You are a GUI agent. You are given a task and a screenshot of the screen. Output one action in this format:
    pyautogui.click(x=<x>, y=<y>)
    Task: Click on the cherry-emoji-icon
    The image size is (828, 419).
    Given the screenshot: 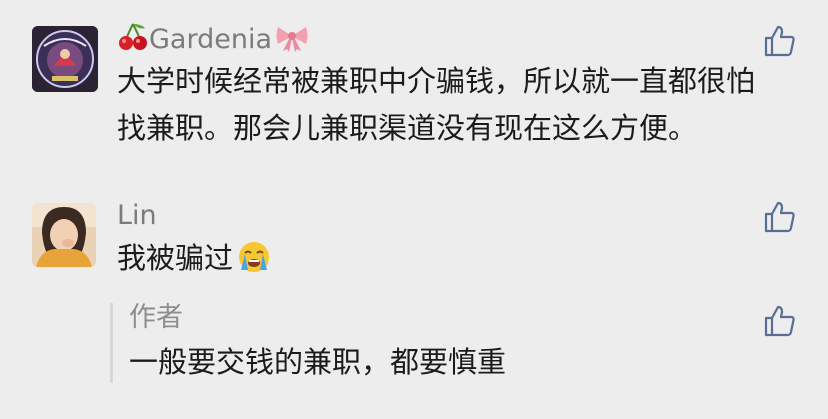 What is the action you would take?
    pyautogui.click(x=133, y=37)
    